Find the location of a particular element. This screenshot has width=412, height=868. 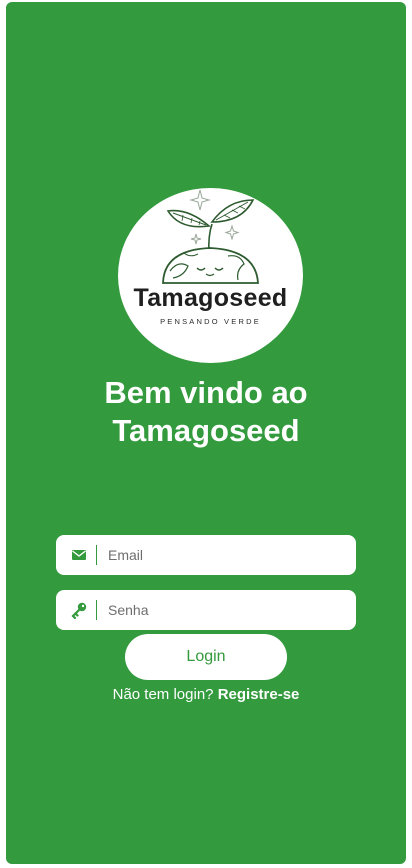

register-prompt-text: Não tem login? is located at coordinates (163, 694).